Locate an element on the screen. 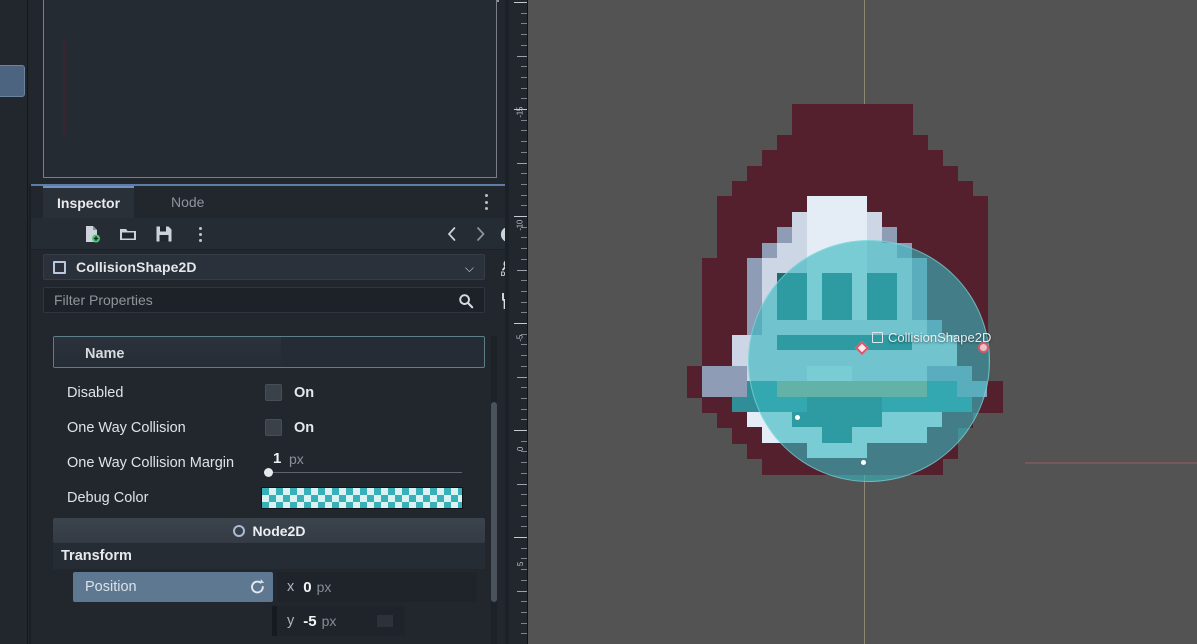 The image size is (1197, 644). vertical-scrollbar is located at coordinates (494, 502).